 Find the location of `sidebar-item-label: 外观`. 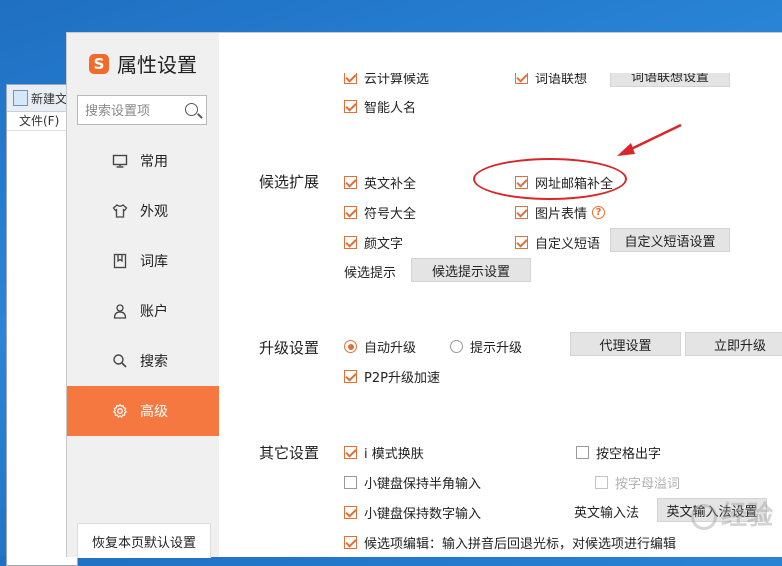

sidebar-item-label: 外观 is located at coordinates (154, 212).